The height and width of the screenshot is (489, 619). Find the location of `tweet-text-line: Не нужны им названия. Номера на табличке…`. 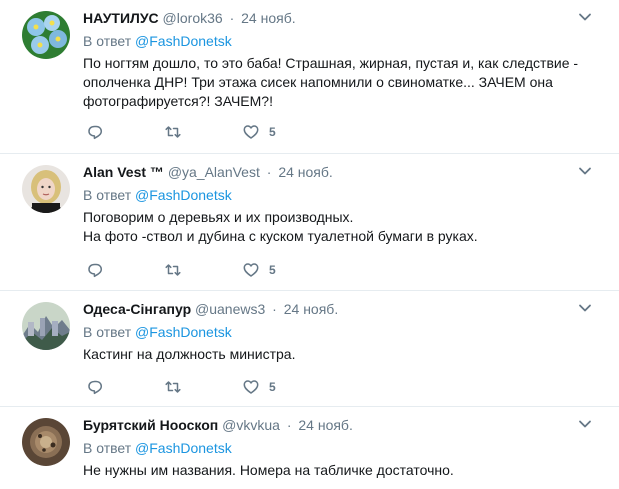

tweet-text-line: Не нужны им названия. Номера на табличке… is located at coordinates (268, 470).